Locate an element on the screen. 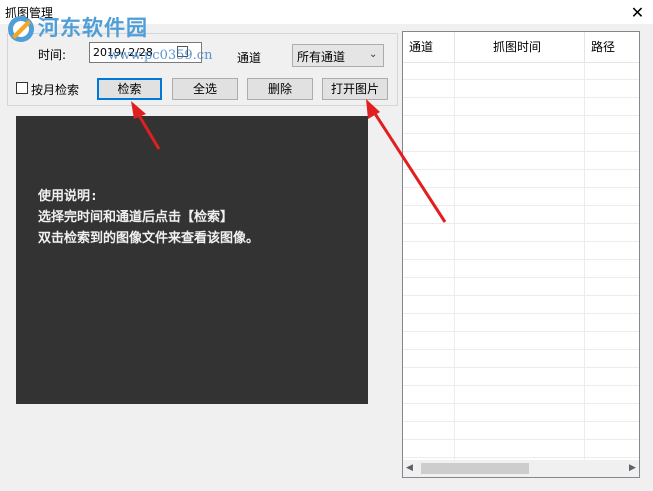  arrow-to-search-button is located at coordinates (146, 125).